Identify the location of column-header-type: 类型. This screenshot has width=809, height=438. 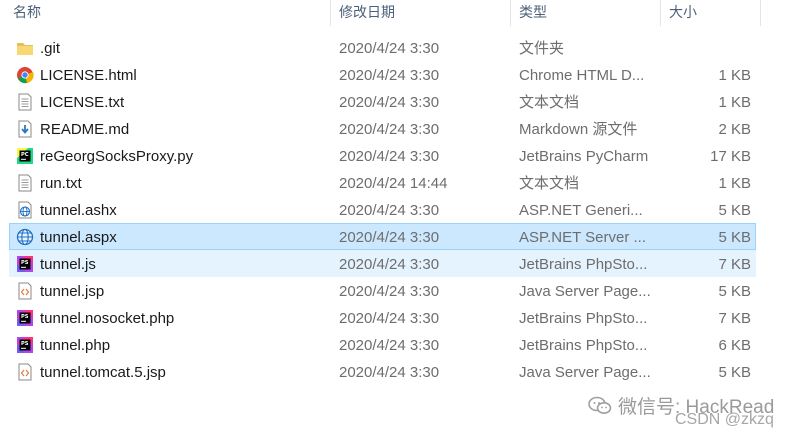
(586, 13).